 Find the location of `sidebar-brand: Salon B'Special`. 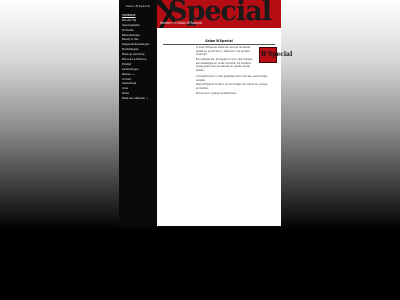

sidebar-brand: Salon B'Special is located at coordinates (138, 6).